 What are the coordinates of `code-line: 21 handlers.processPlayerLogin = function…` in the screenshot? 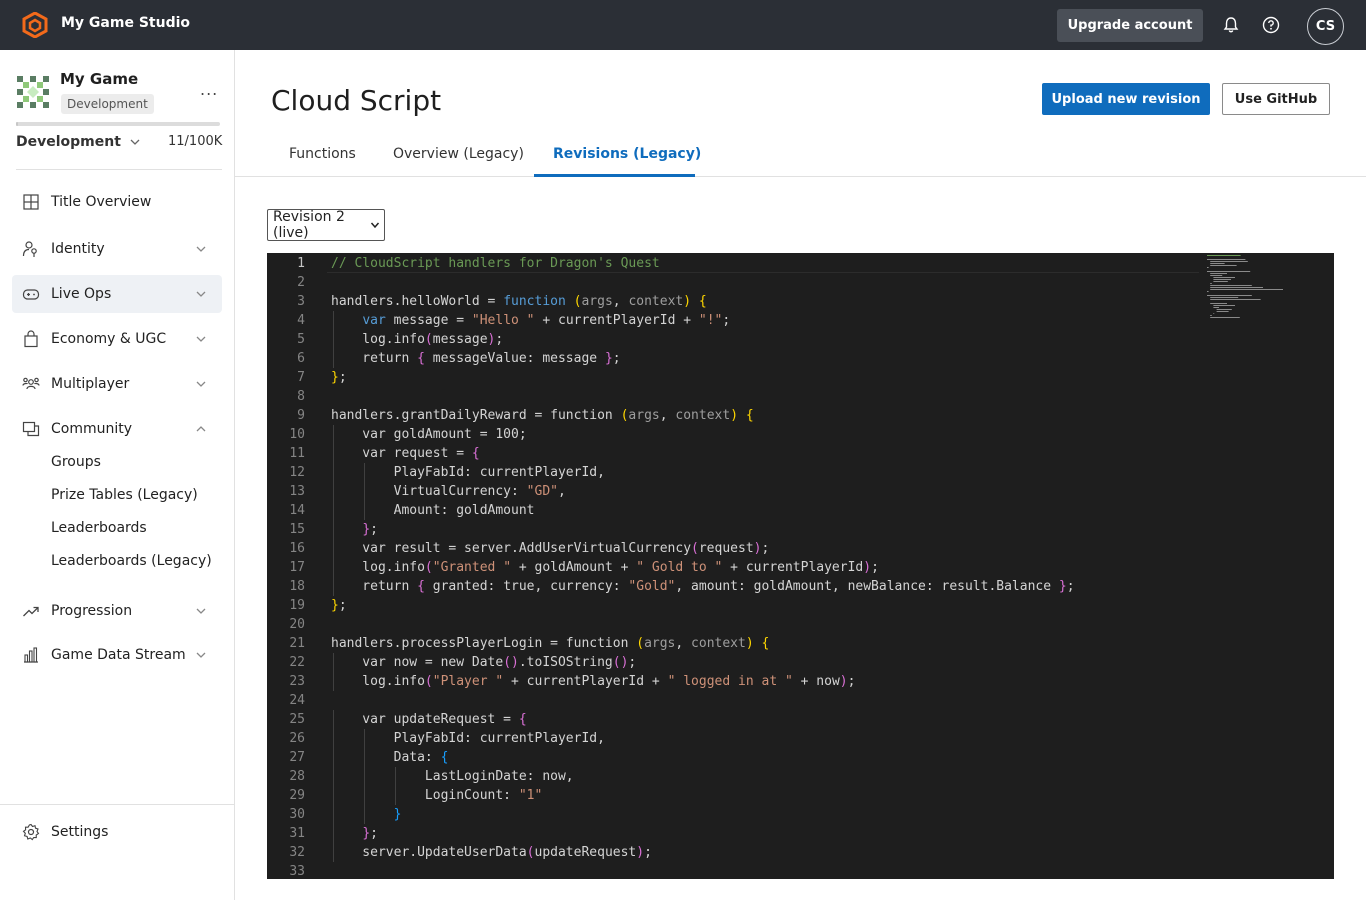 It's located at (737, 643).